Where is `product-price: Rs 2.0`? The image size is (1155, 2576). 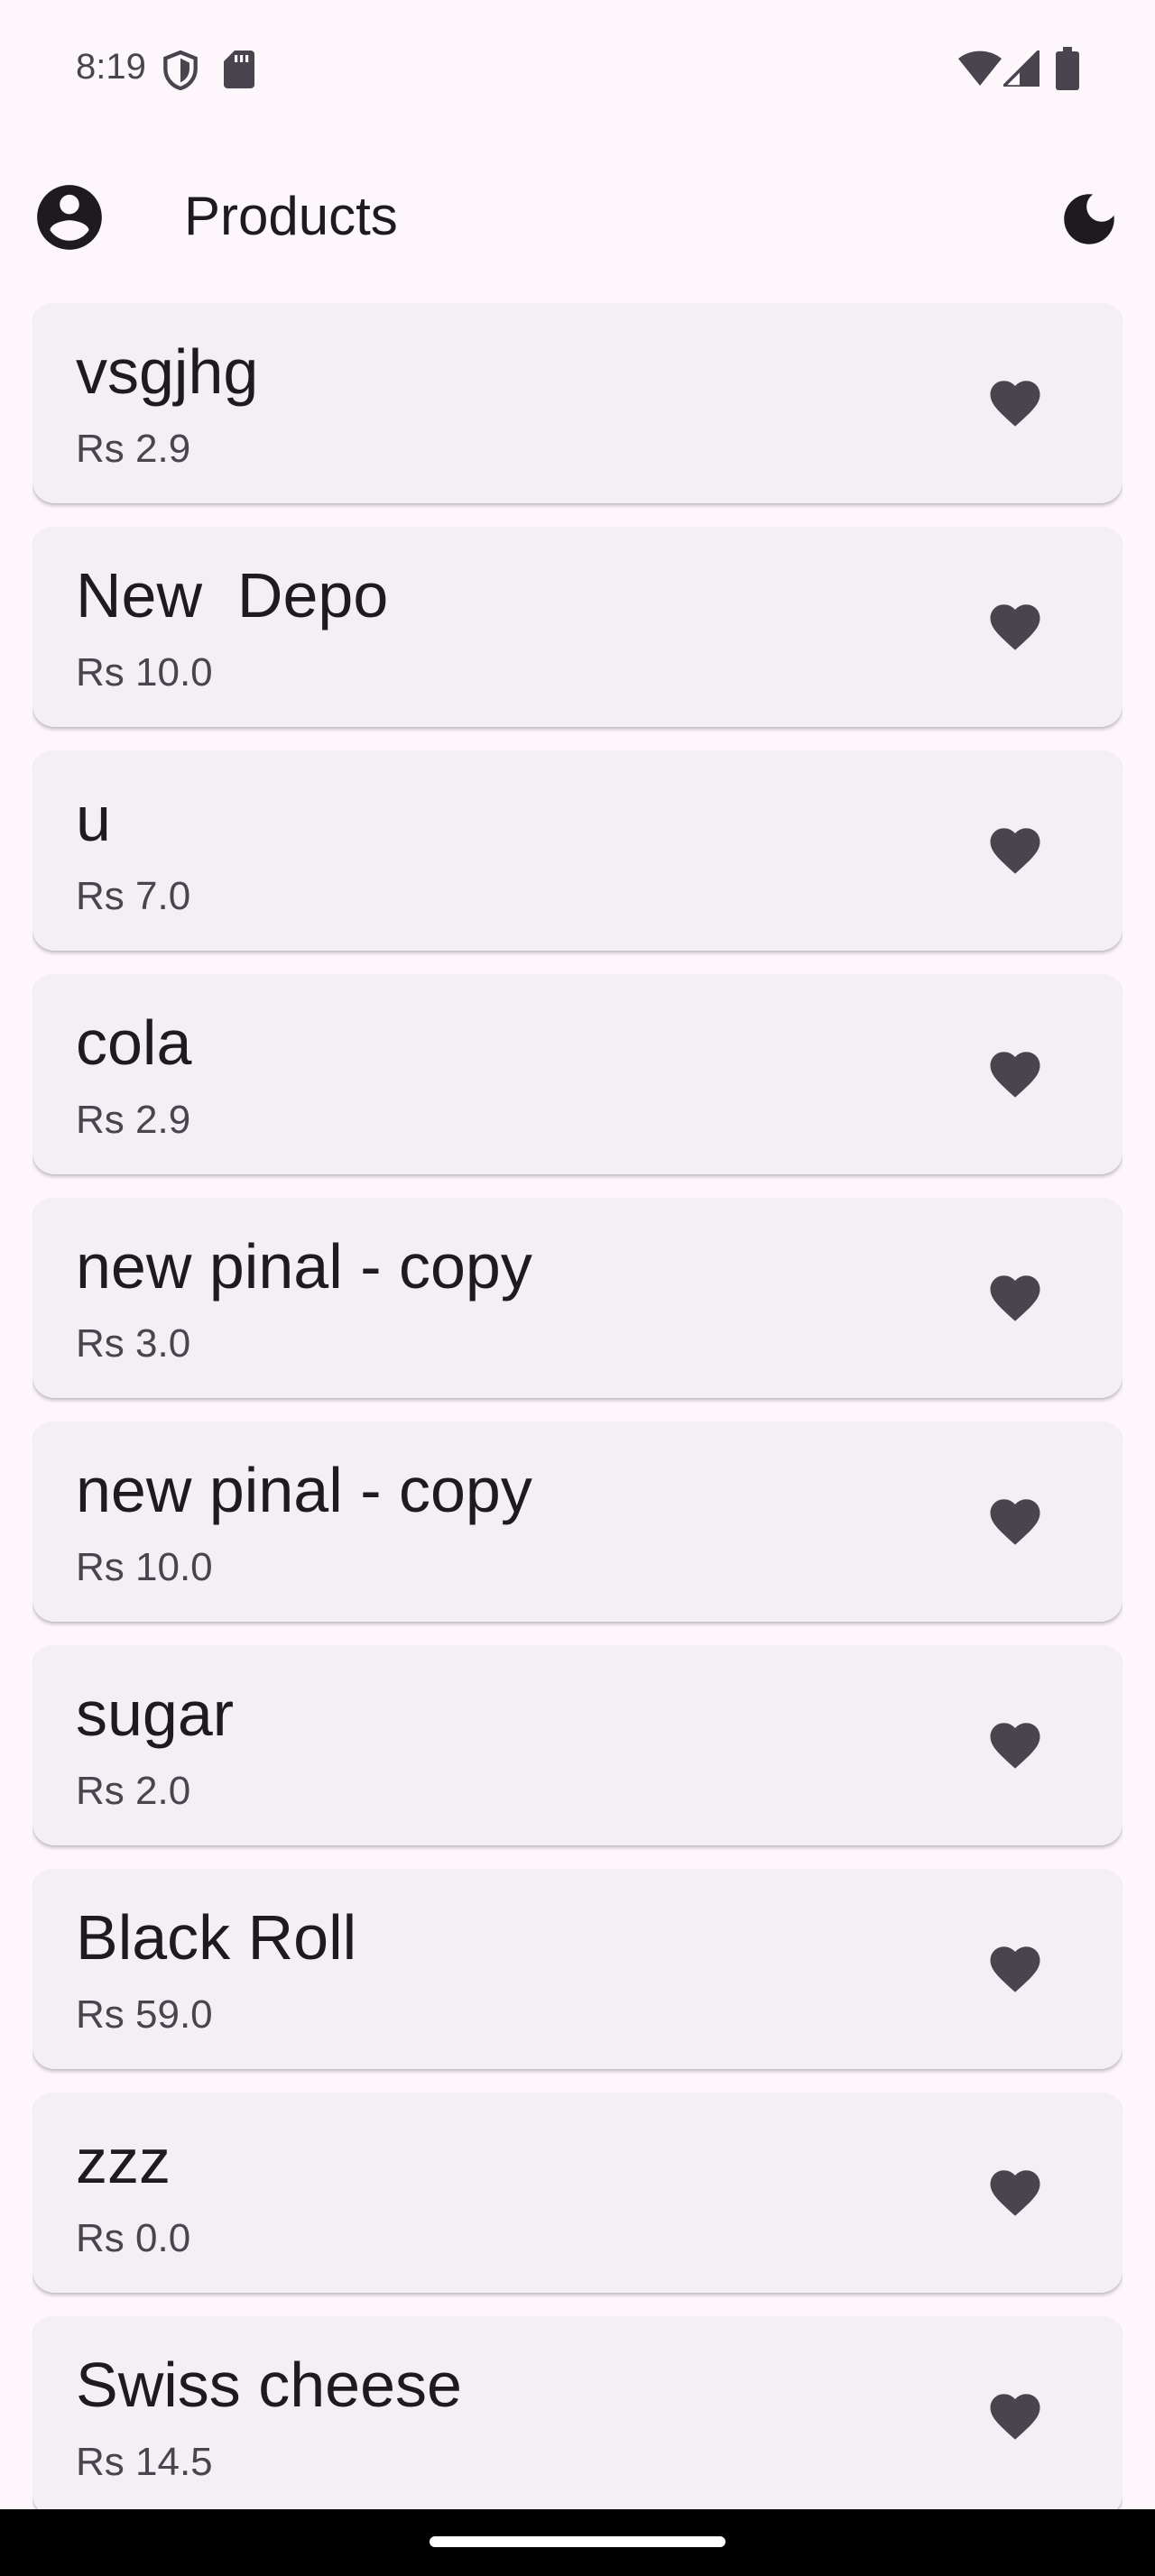 product-price: Rs 2.0 is located at coordinates (133, 1791).